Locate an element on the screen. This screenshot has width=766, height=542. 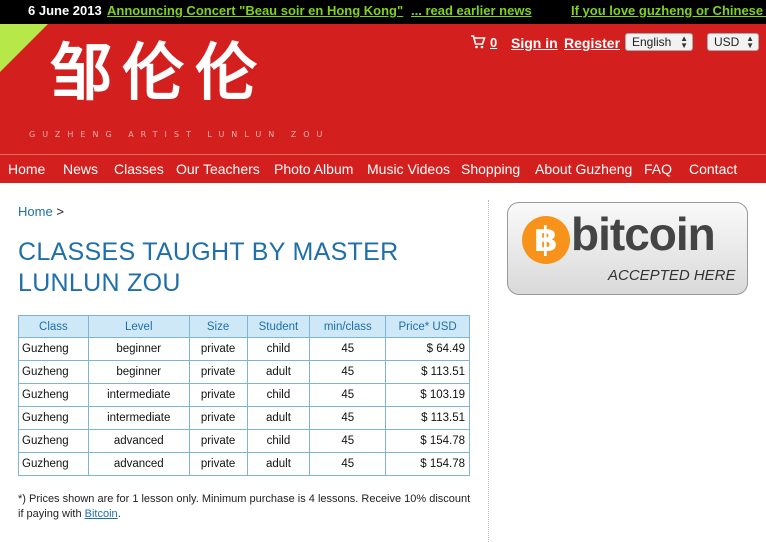
language-value: English is located at coordinates (652, 42).